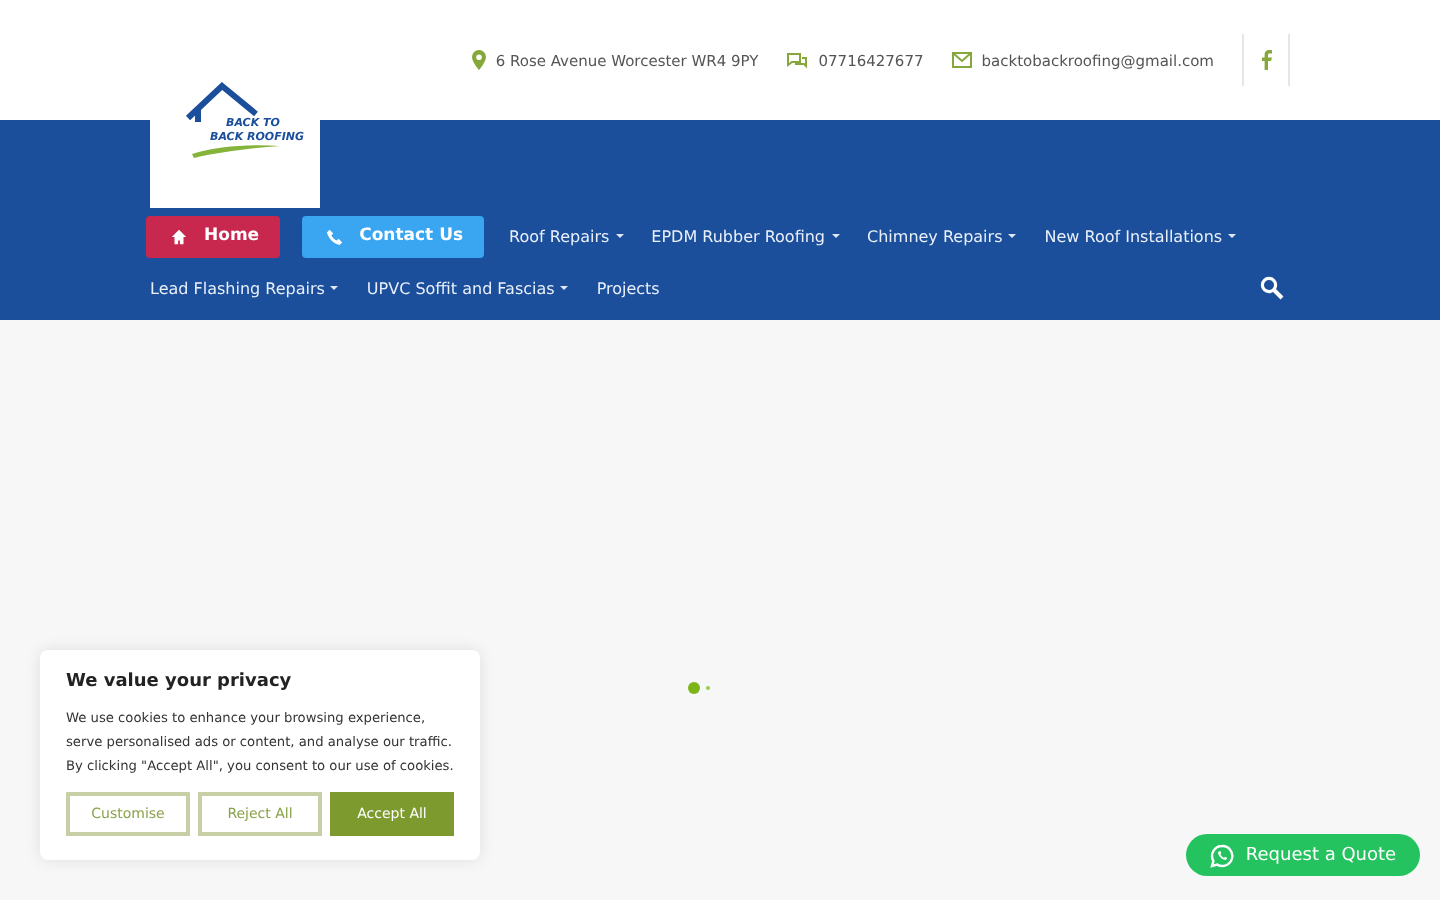  I want to click on nav-link: New Roof Installations, so click(1140, 236).